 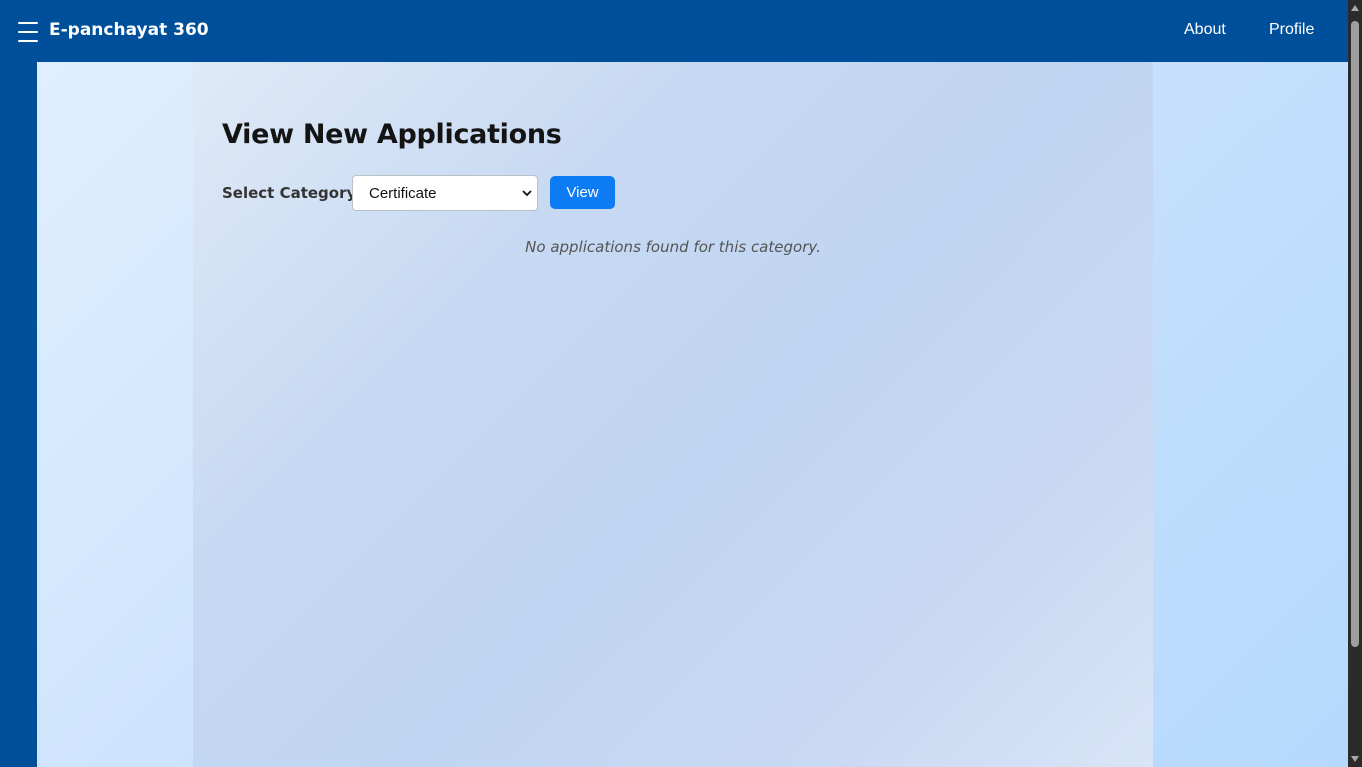 What do you see at coordinates (1355, 8) in the screenshot?
I see `scroll-up-arrow-icon` at bounding box center [1355, 8].